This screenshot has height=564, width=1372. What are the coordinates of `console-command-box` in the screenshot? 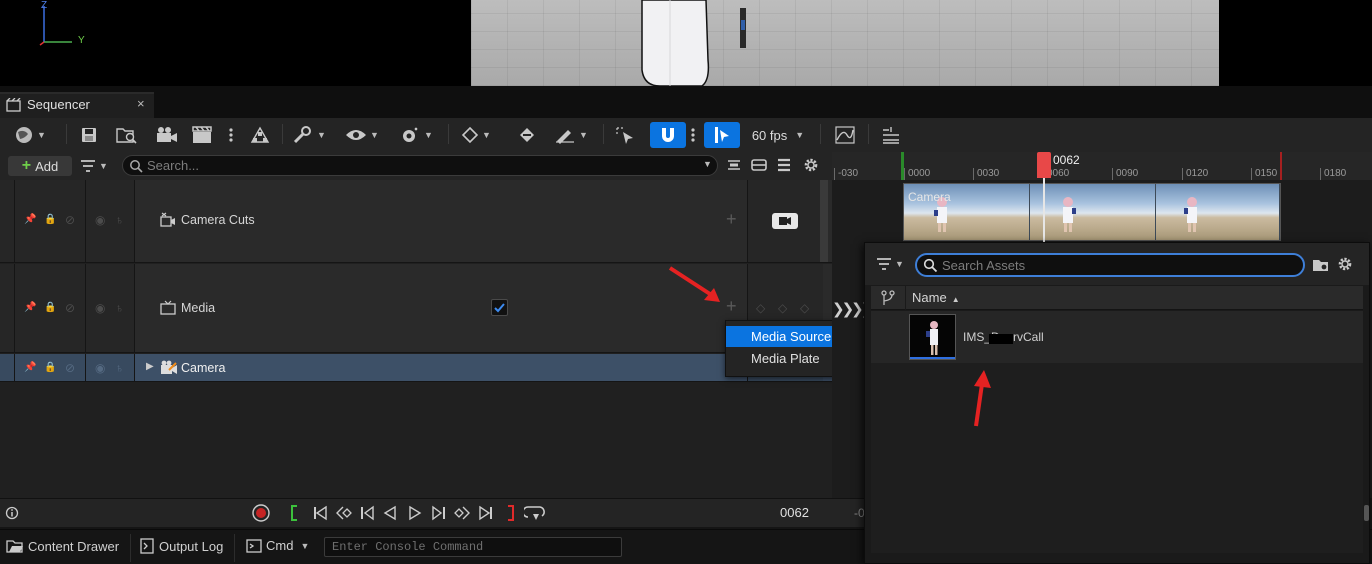 It's located at (473, 547).